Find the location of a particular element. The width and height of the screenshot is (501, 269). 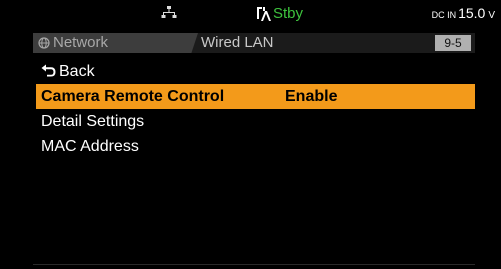

menu-item-detail-settings: Detail Settings is located at coordinates (255, 121).